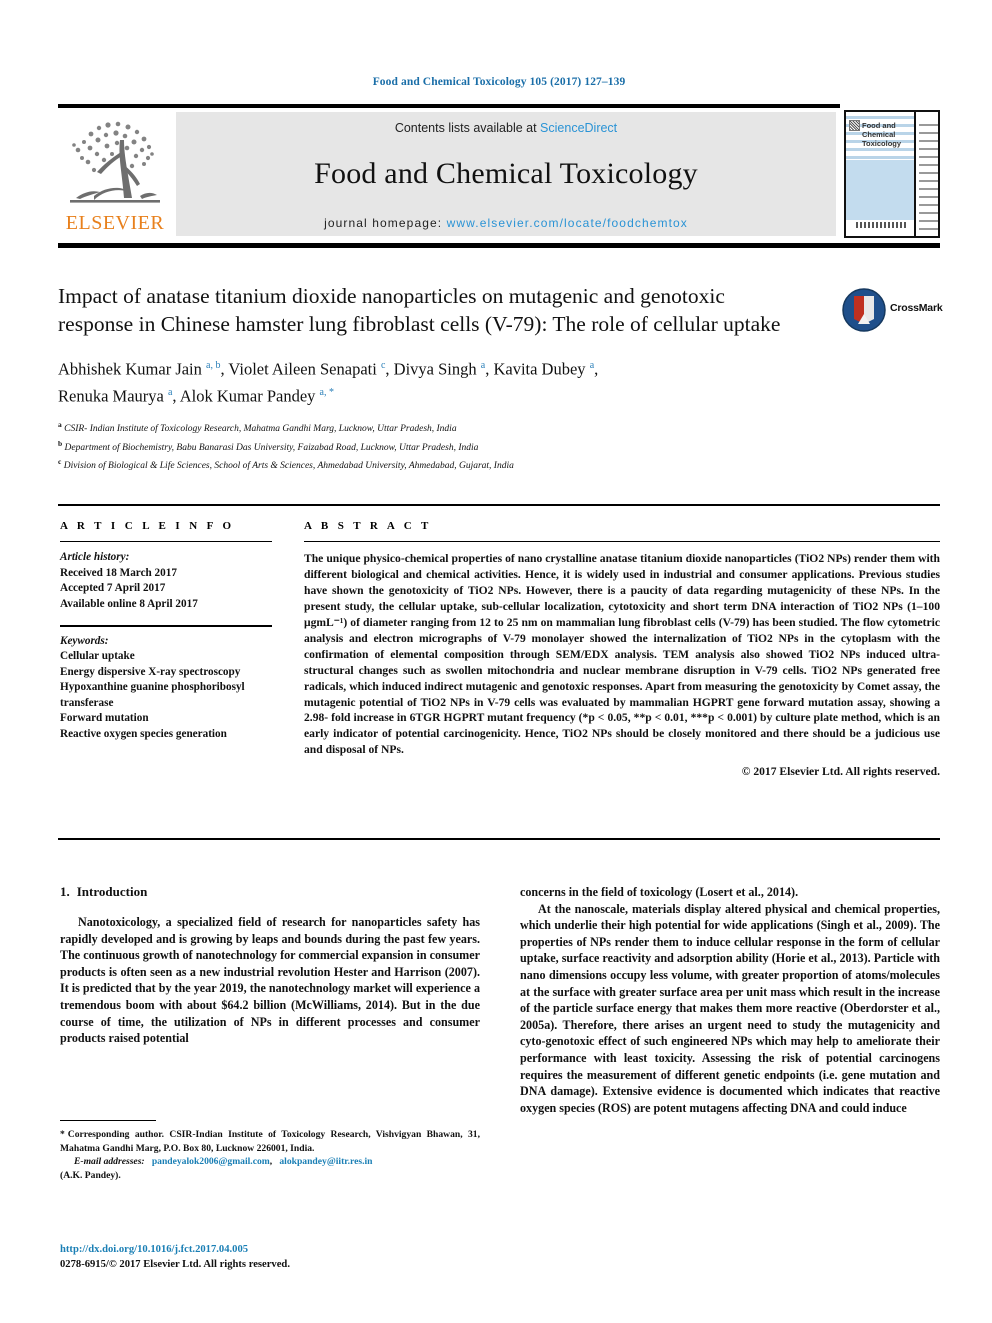  I want to click on email-label: E-mail addresses:, so click(109, 1162).